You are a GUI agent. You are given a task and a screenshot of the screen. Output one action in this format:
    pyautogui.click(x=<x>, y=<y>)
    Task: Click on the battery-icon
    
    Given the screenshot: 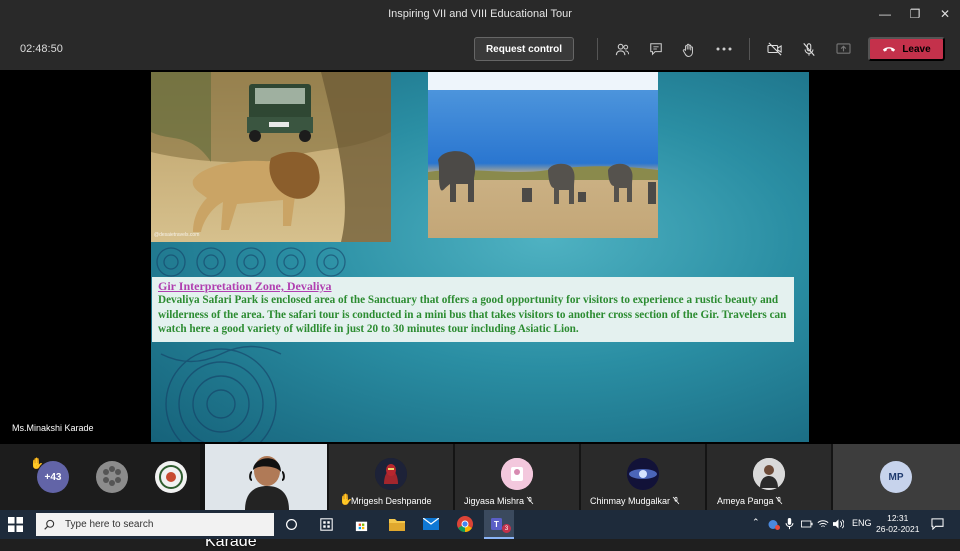 What is the action you would take?
    pyautogui.click(x=807, y=524)
    